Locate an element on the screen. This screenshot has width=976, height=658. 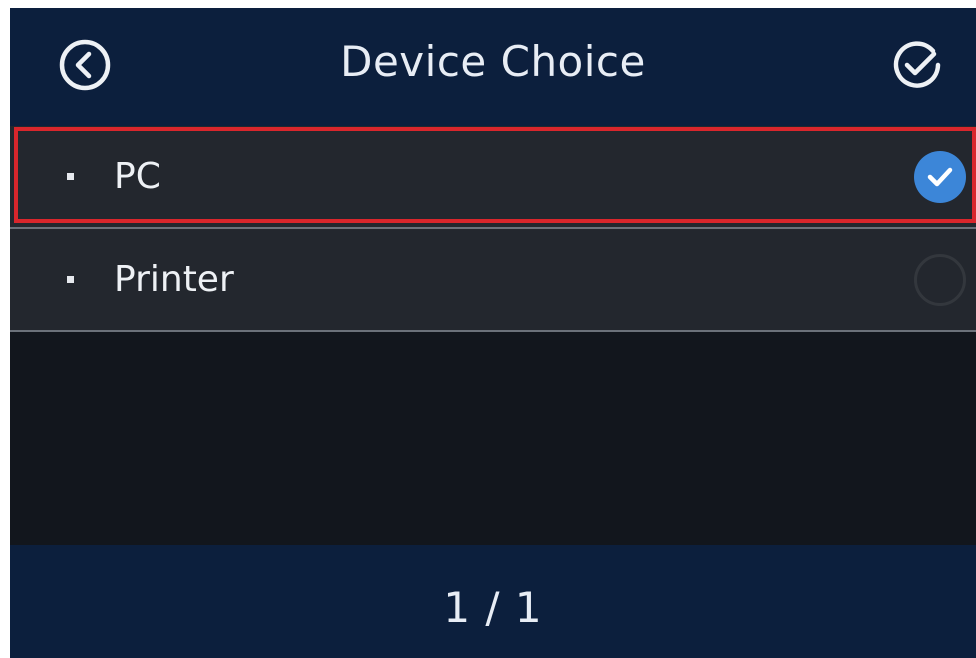
check-circle-icon is located at coordinates (917, 64).